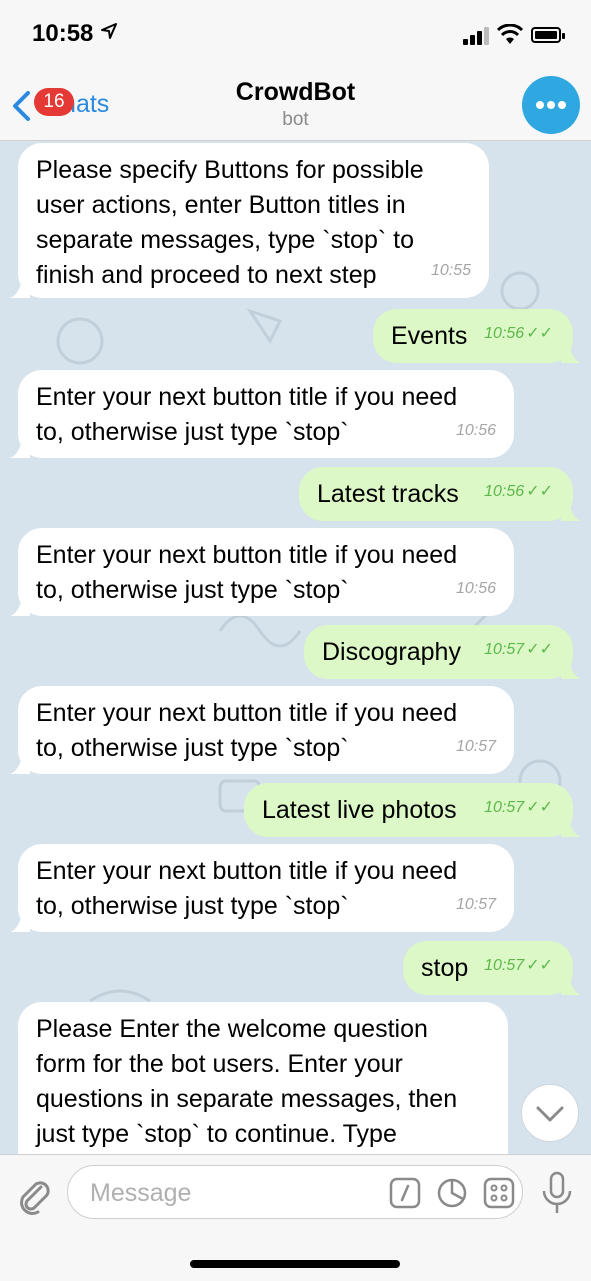 This screenshot has height=1281, width=591. Describe the element at coordinates (477, 36) in the screenshot. I see `cellular-signal-icon` at that location.